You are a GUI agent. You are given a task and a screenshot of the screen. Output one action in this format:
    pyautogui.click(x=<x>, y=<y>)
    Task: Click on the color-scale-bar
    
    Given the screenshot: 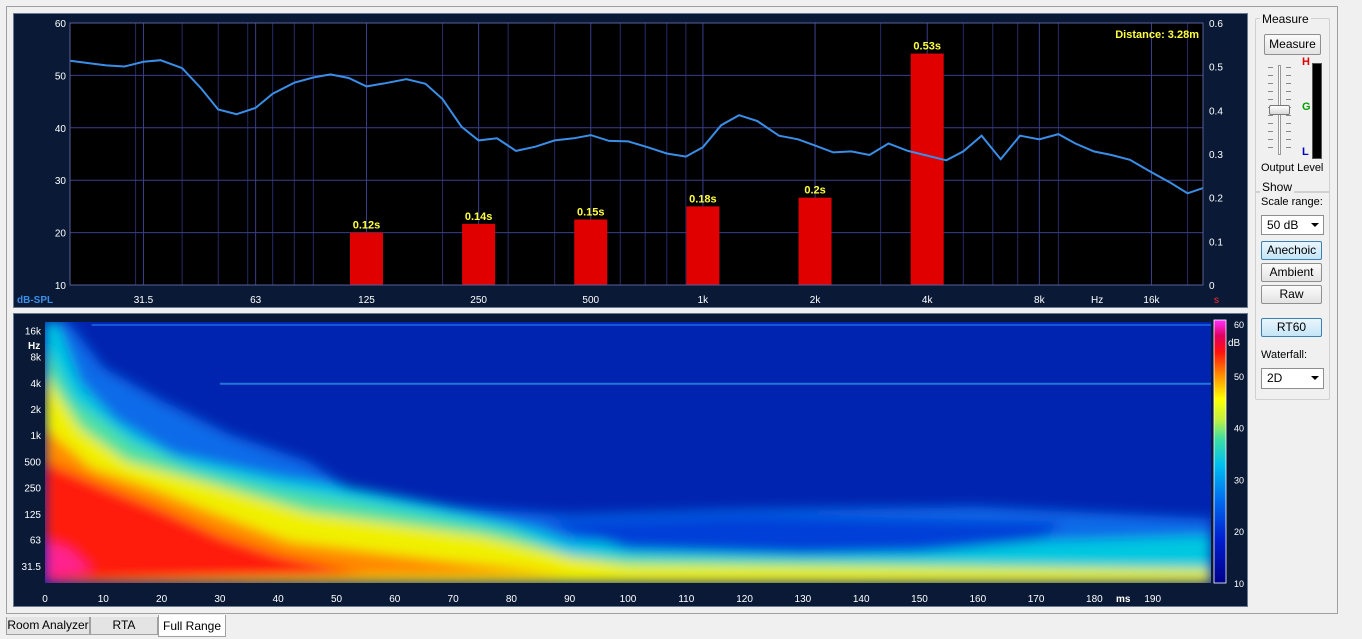 What is the action you would take?
    pyautogui.click(x=1220, y=451)
    